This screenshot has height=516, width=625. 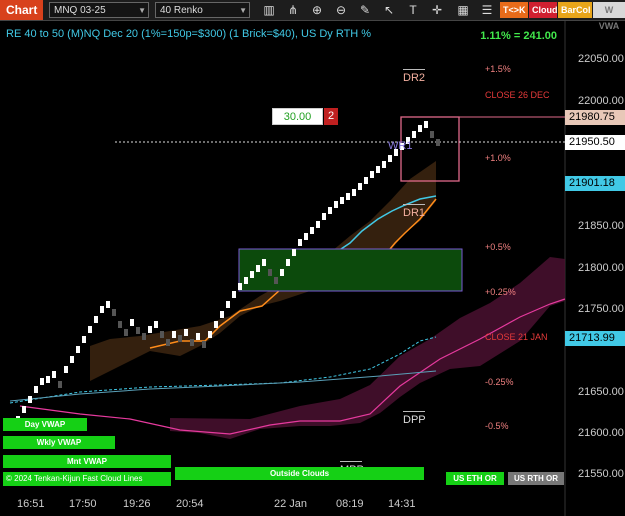 I want to click on x-tick: 14:31, so click(x=402, y=504).